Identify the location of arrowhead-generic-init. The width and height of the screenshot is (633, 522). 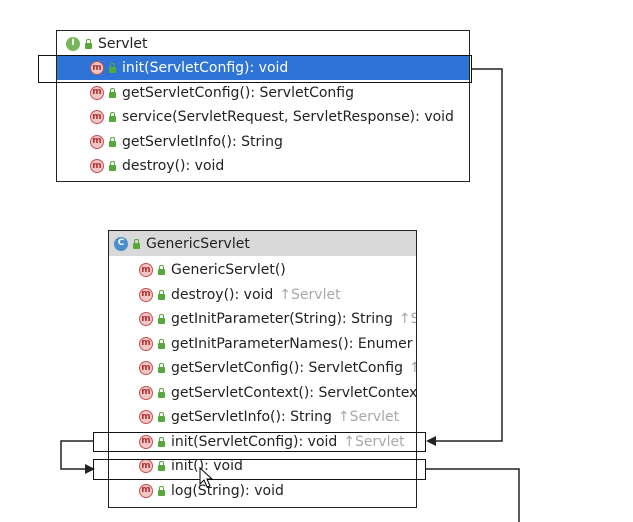
(90, 469).